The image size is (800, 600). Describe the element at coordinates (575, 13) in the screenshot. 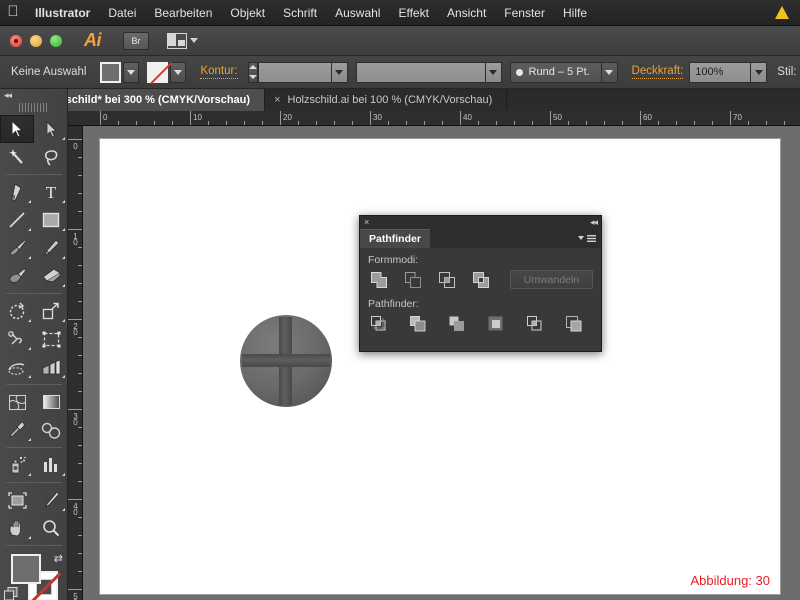

I see `menu-item-hilfe: Hilfe` at that location.